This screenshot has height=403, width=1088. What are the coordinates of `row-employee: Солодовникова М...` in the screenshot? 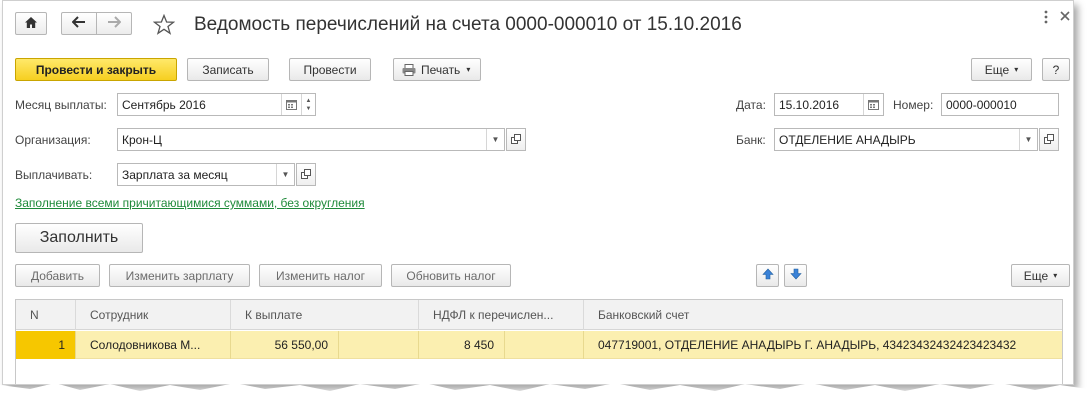 It's located at (153, 345).